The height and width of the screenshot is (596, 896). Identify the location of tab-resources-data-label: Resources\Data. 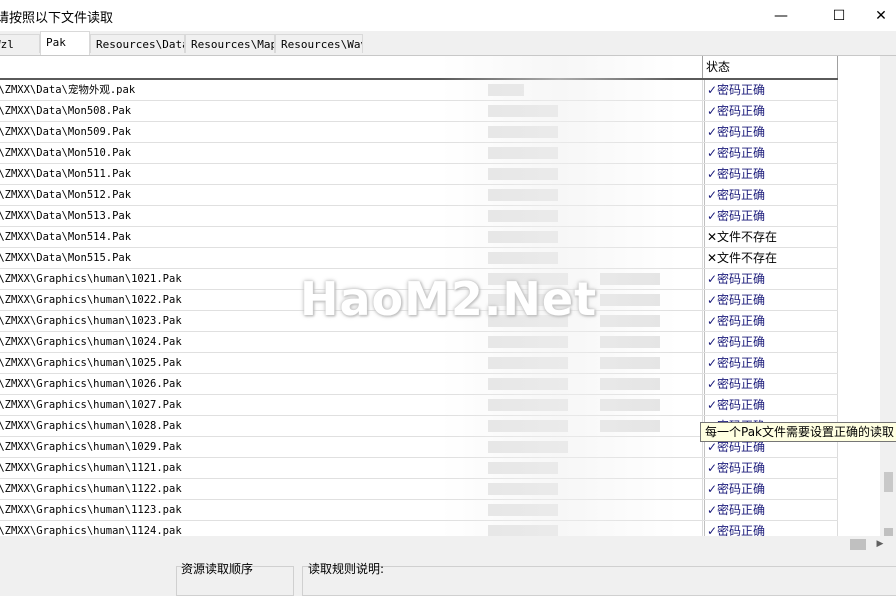
(140, 44).